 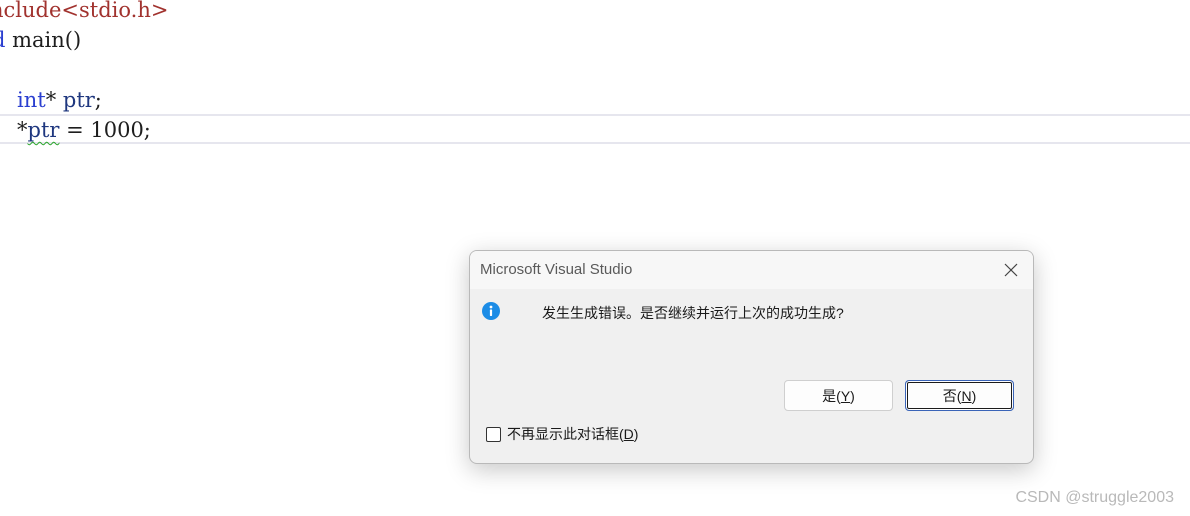 I want to click on code-line-assignment: *ptr = 1000;, so click(x=84, y=130).